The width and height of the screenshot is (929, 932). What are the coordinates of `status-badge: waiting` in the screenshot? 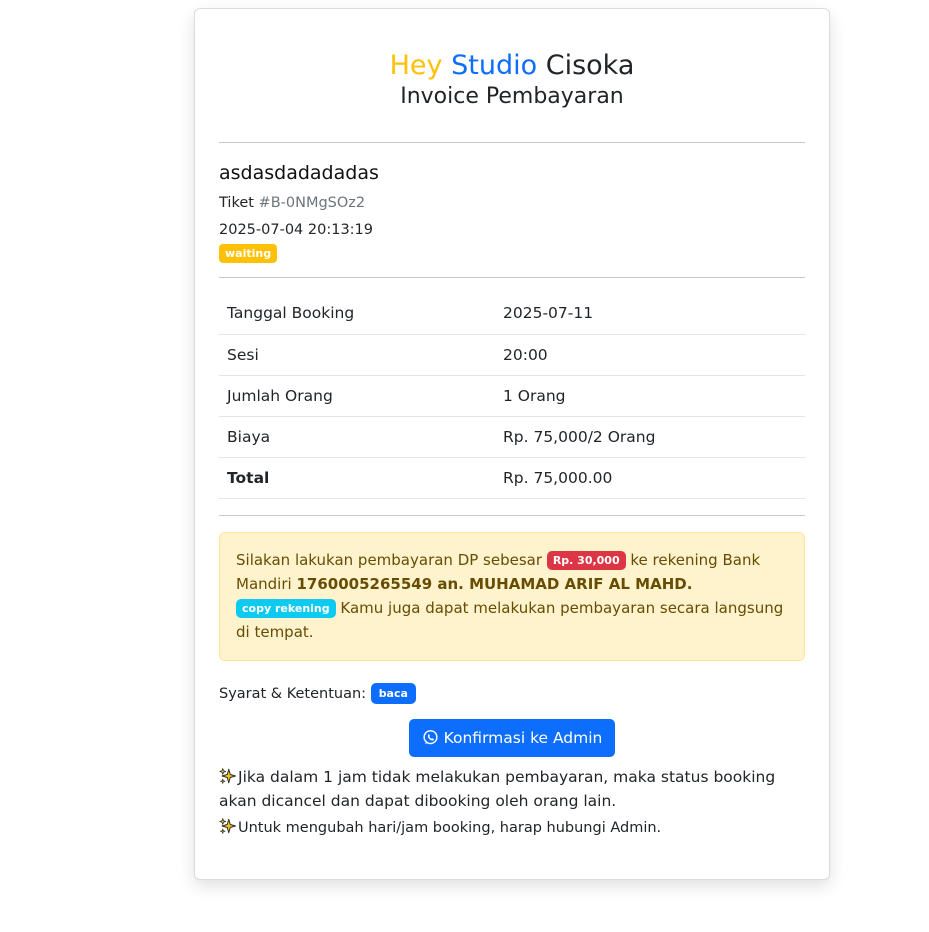 It's located at (248, 253).